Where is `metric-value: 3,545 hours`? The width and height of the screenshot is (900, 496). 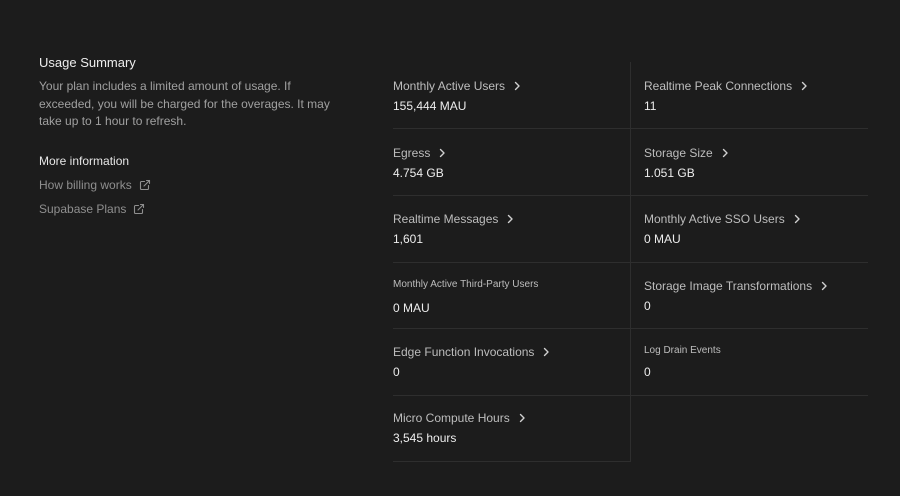 metric-value: 3,545 hours is located at coordinates (425, 438).